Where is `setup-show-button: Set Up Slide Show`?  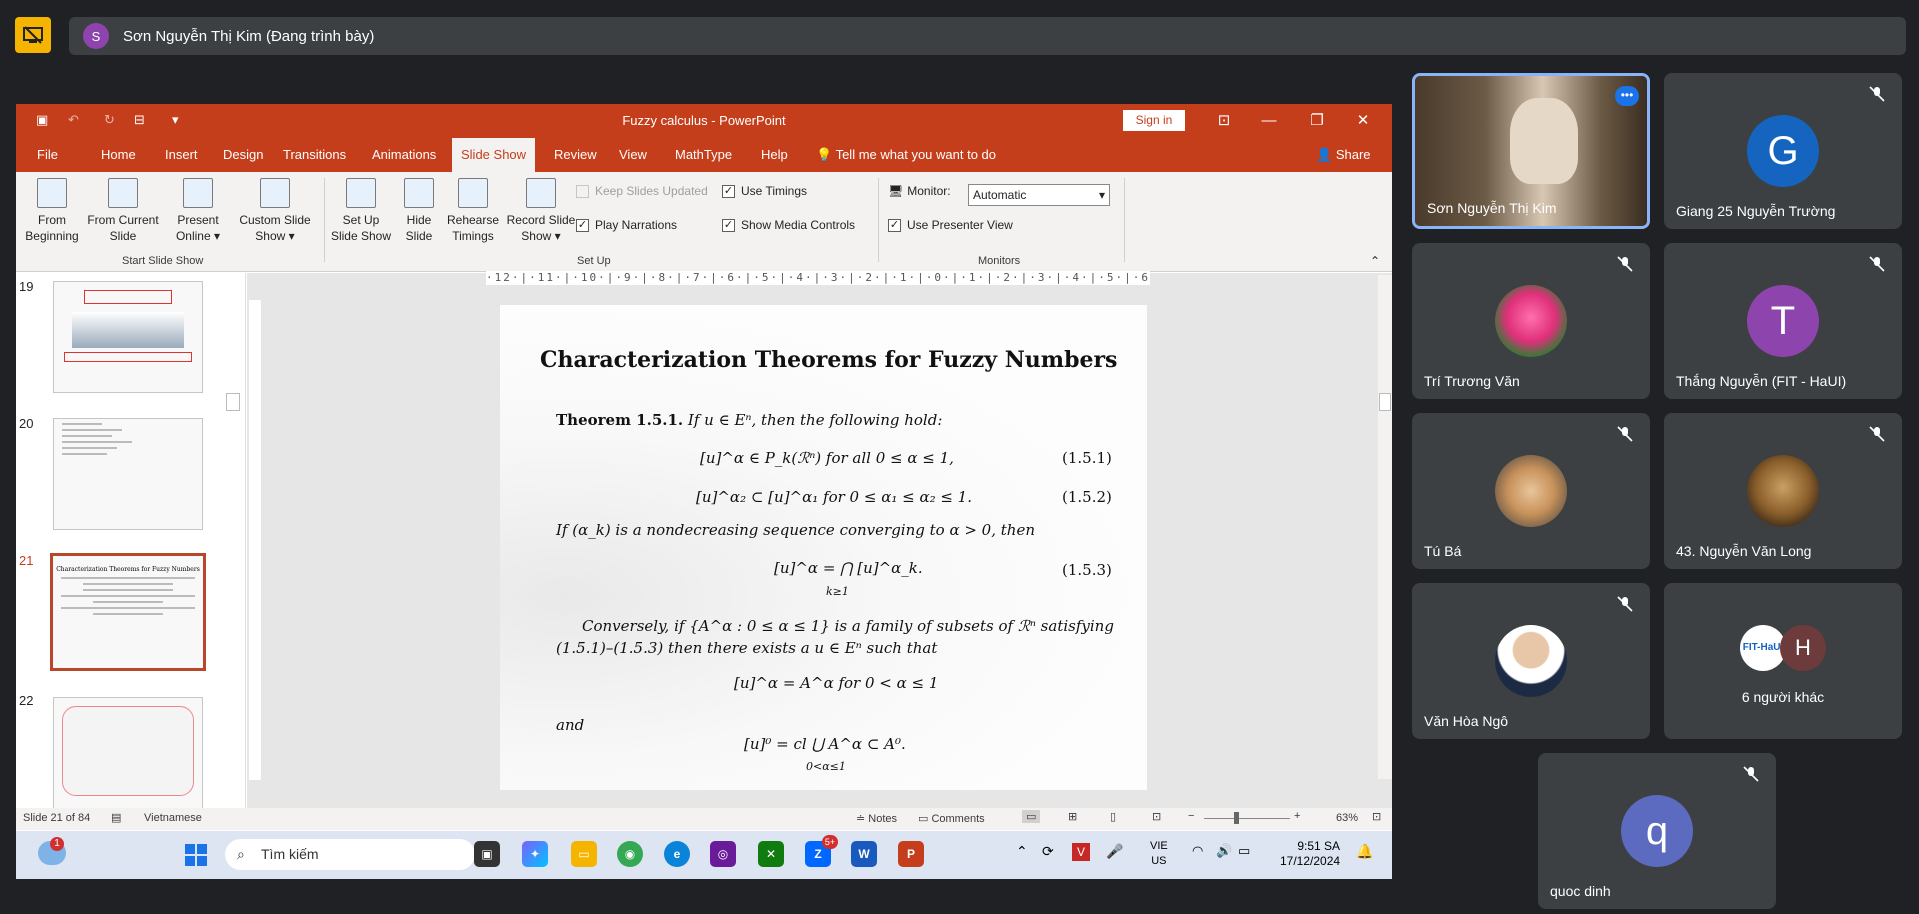
setup-show-button: Set Up Slide Show is located at coordinates (361, 211).